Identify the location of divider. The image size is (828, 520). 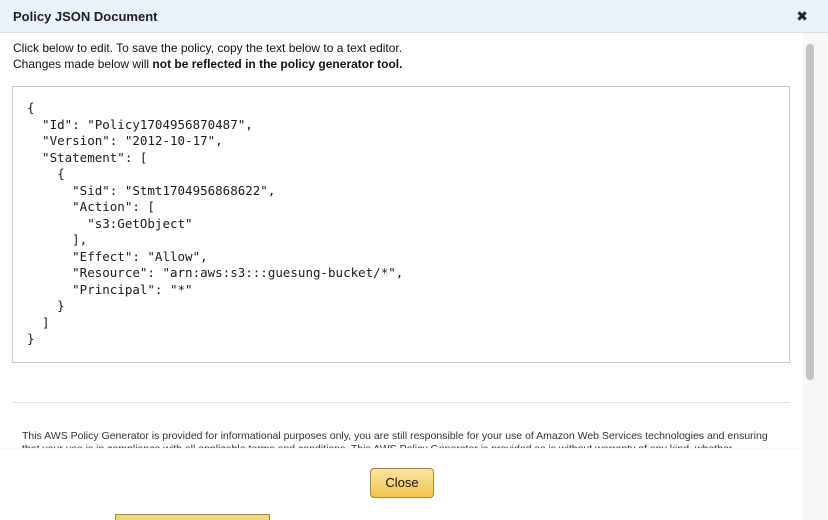
(401, 402).